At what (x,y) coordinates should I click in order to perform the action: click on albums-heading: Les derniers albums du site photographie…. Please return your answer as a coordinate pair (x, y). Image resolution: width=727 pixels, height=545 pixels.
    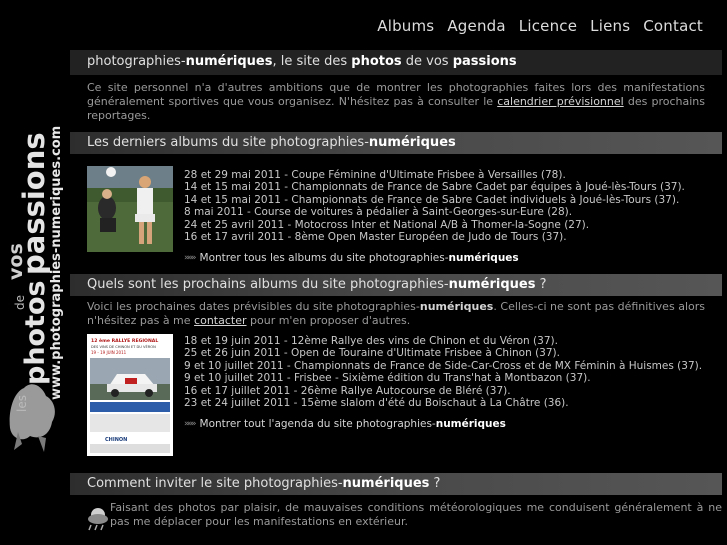
    Looking at the image, I should click on (396, 143).